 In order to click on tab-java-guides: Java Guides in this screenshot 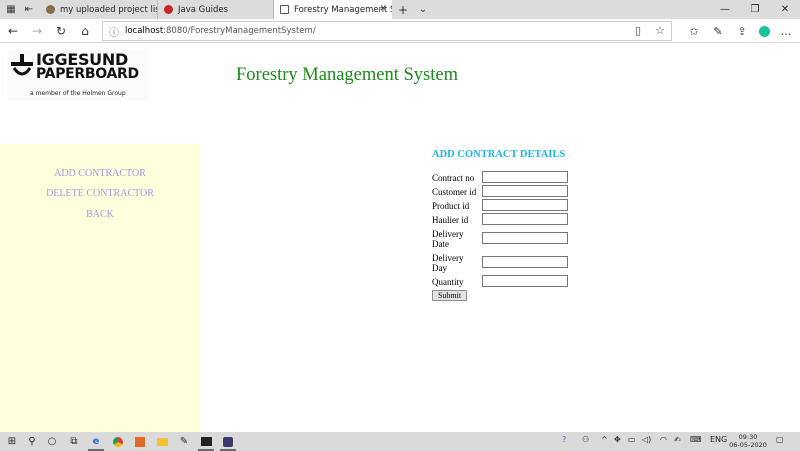, I will do `click(216, 9)`.